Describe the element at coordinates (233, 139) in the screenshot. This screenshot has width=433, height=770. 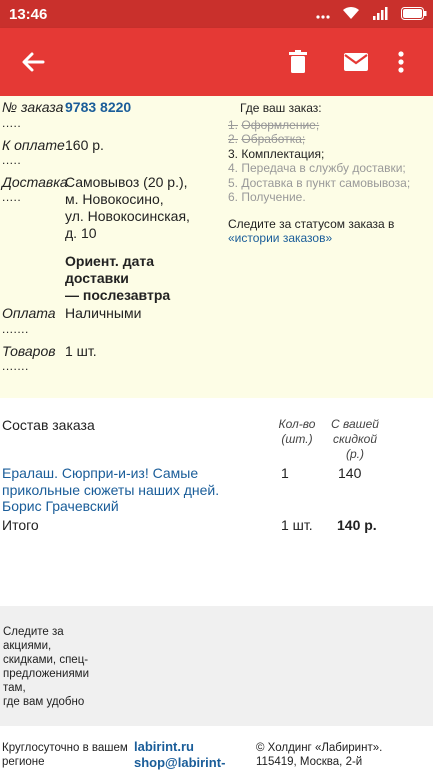
I see `step-num: 2.` at that location.